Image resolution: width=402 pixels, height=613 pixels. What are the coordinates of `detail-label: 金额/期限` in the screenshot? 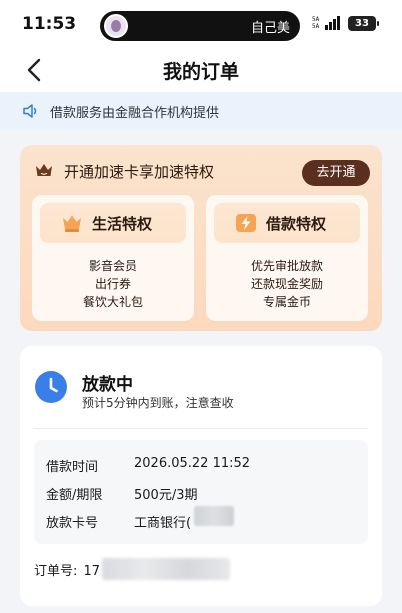 It's located at (74, 495).